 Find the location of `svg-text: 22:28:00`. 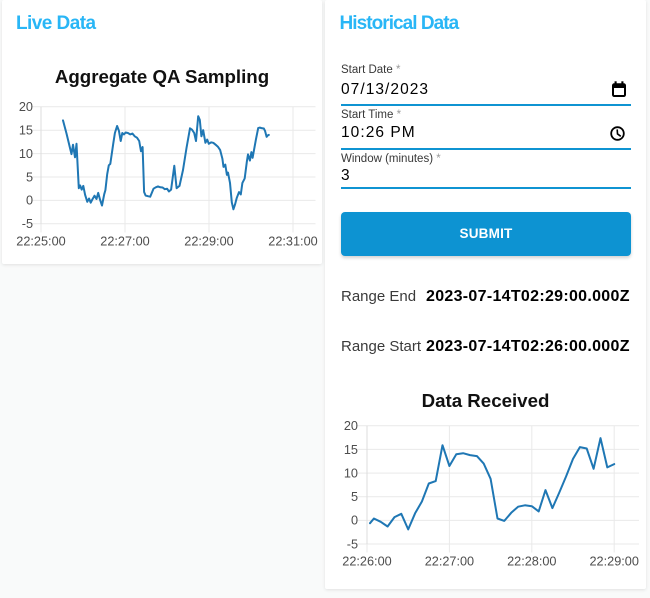

svg-text: 22:28:00 is located at coordinates (531, 562).